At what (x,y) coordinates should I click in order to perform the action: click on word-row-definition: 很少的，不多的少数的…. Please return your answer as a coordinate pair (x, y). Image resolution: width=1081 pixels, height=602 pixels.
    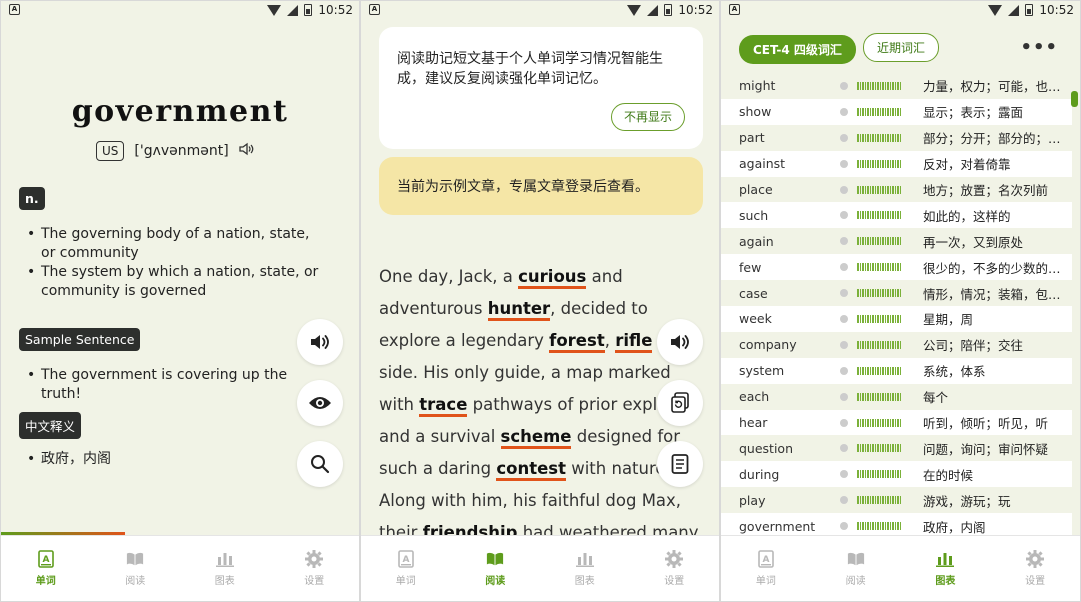
    Looking at the image, I should click on (992, 268).